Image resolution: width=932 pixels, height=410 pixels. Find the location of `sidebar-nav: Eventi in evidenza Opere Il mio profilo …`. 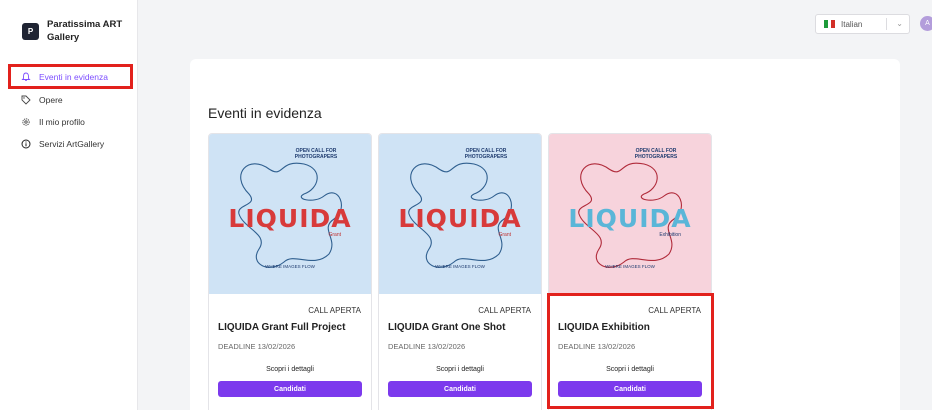

sidebar-nav: Eventi in evidenza Opere Il mio profilo … is located at coordinates (70, 109).